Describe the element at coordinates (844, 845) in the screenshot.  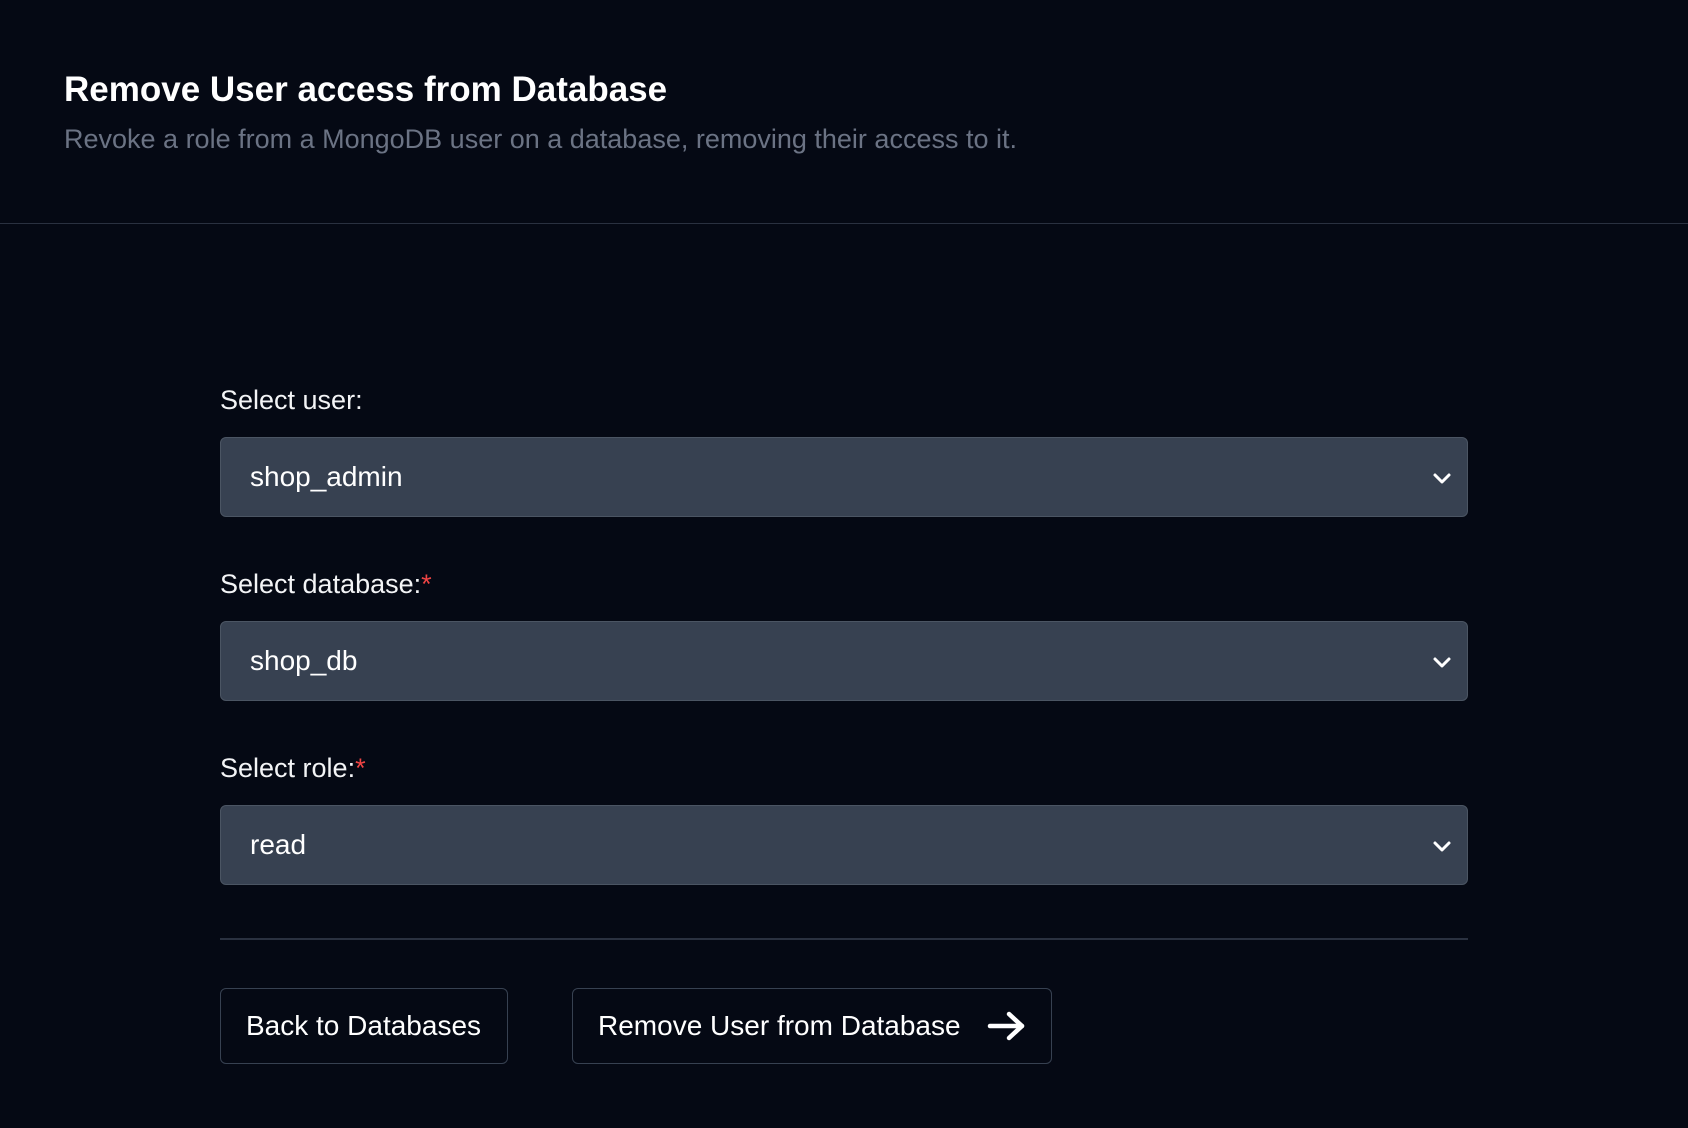
I see `role-select: read` at that location.